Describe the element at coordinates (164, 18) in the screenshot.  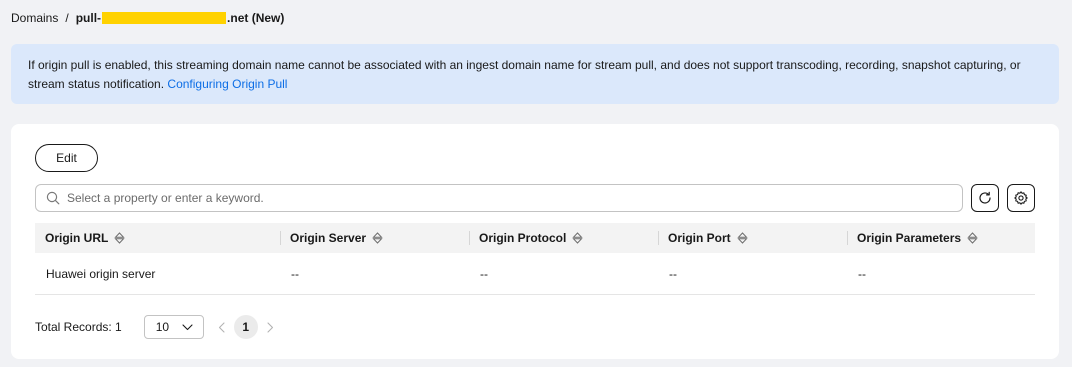
I see `redaction-bar` at that location.